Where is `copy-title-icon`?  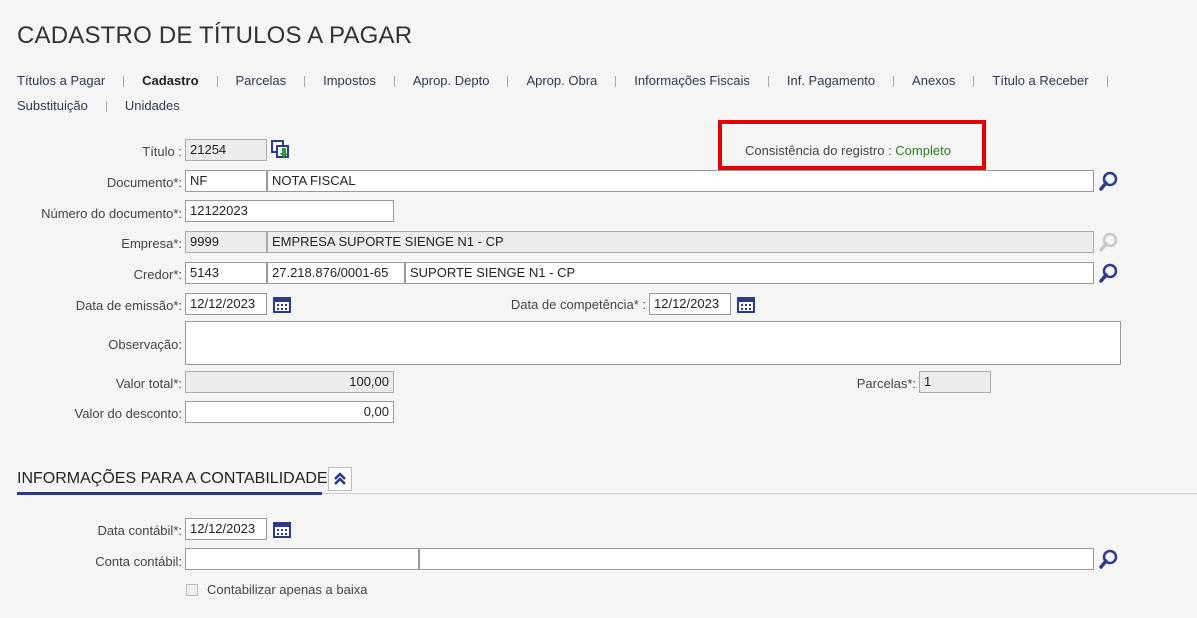 copy-title-icon is located at coordinates (281, 150).